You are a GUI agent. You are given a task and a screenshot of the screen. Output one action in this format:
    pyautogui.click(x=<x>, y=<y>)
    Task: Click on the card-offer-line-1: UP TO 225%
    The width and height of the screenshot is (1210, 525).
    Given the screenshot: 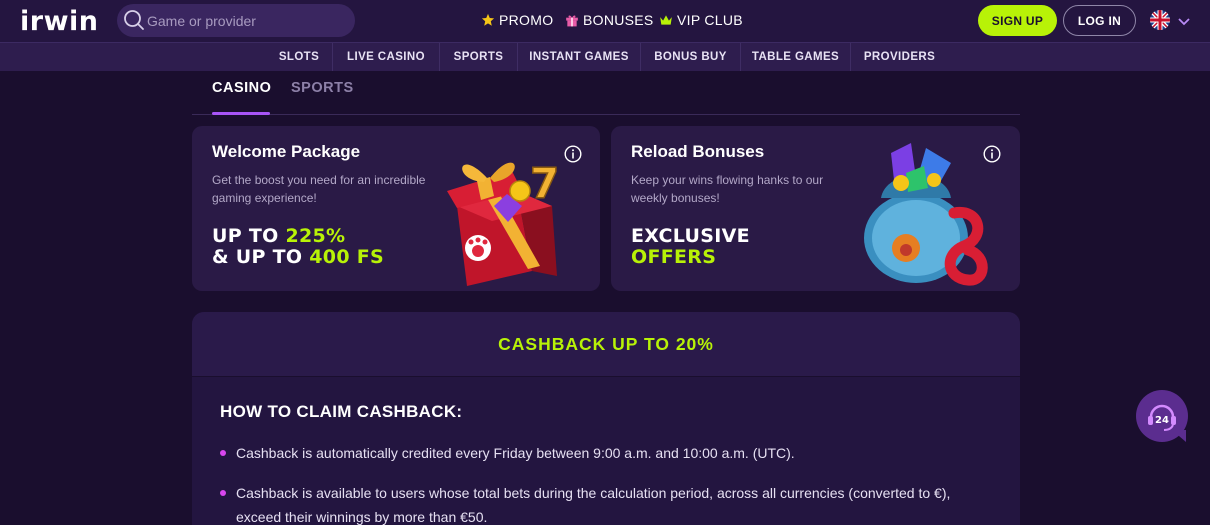 What is the action you would take?
    pyautogui.click(x=279, y=236)
    